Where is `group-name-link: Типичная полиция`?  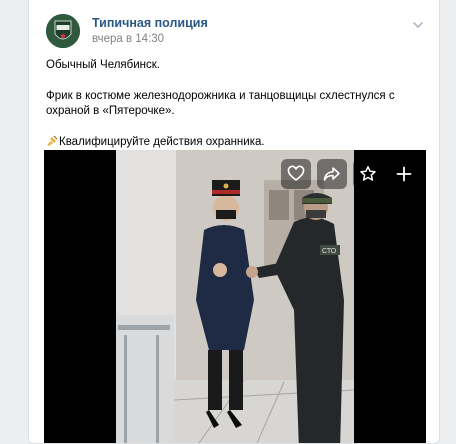
group-name-link: Типичная полиция is located at coordinates (150, 23).